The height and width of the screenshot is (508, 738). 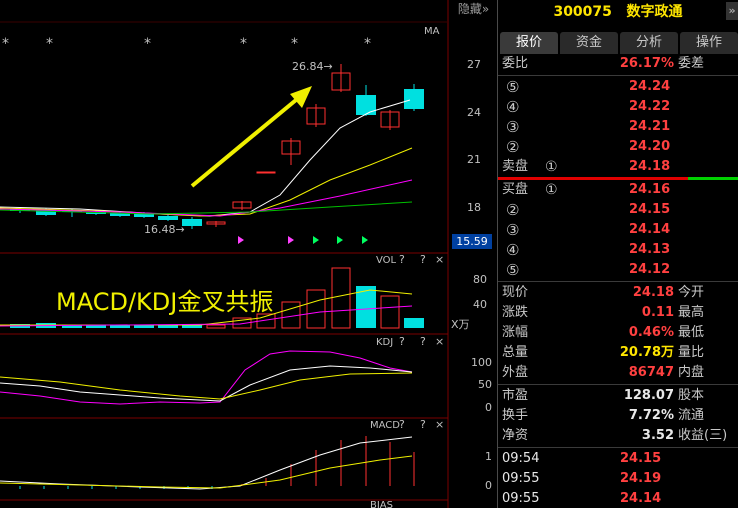 I want to click on vol-help-icon: ?, so click(x=423, y=259).